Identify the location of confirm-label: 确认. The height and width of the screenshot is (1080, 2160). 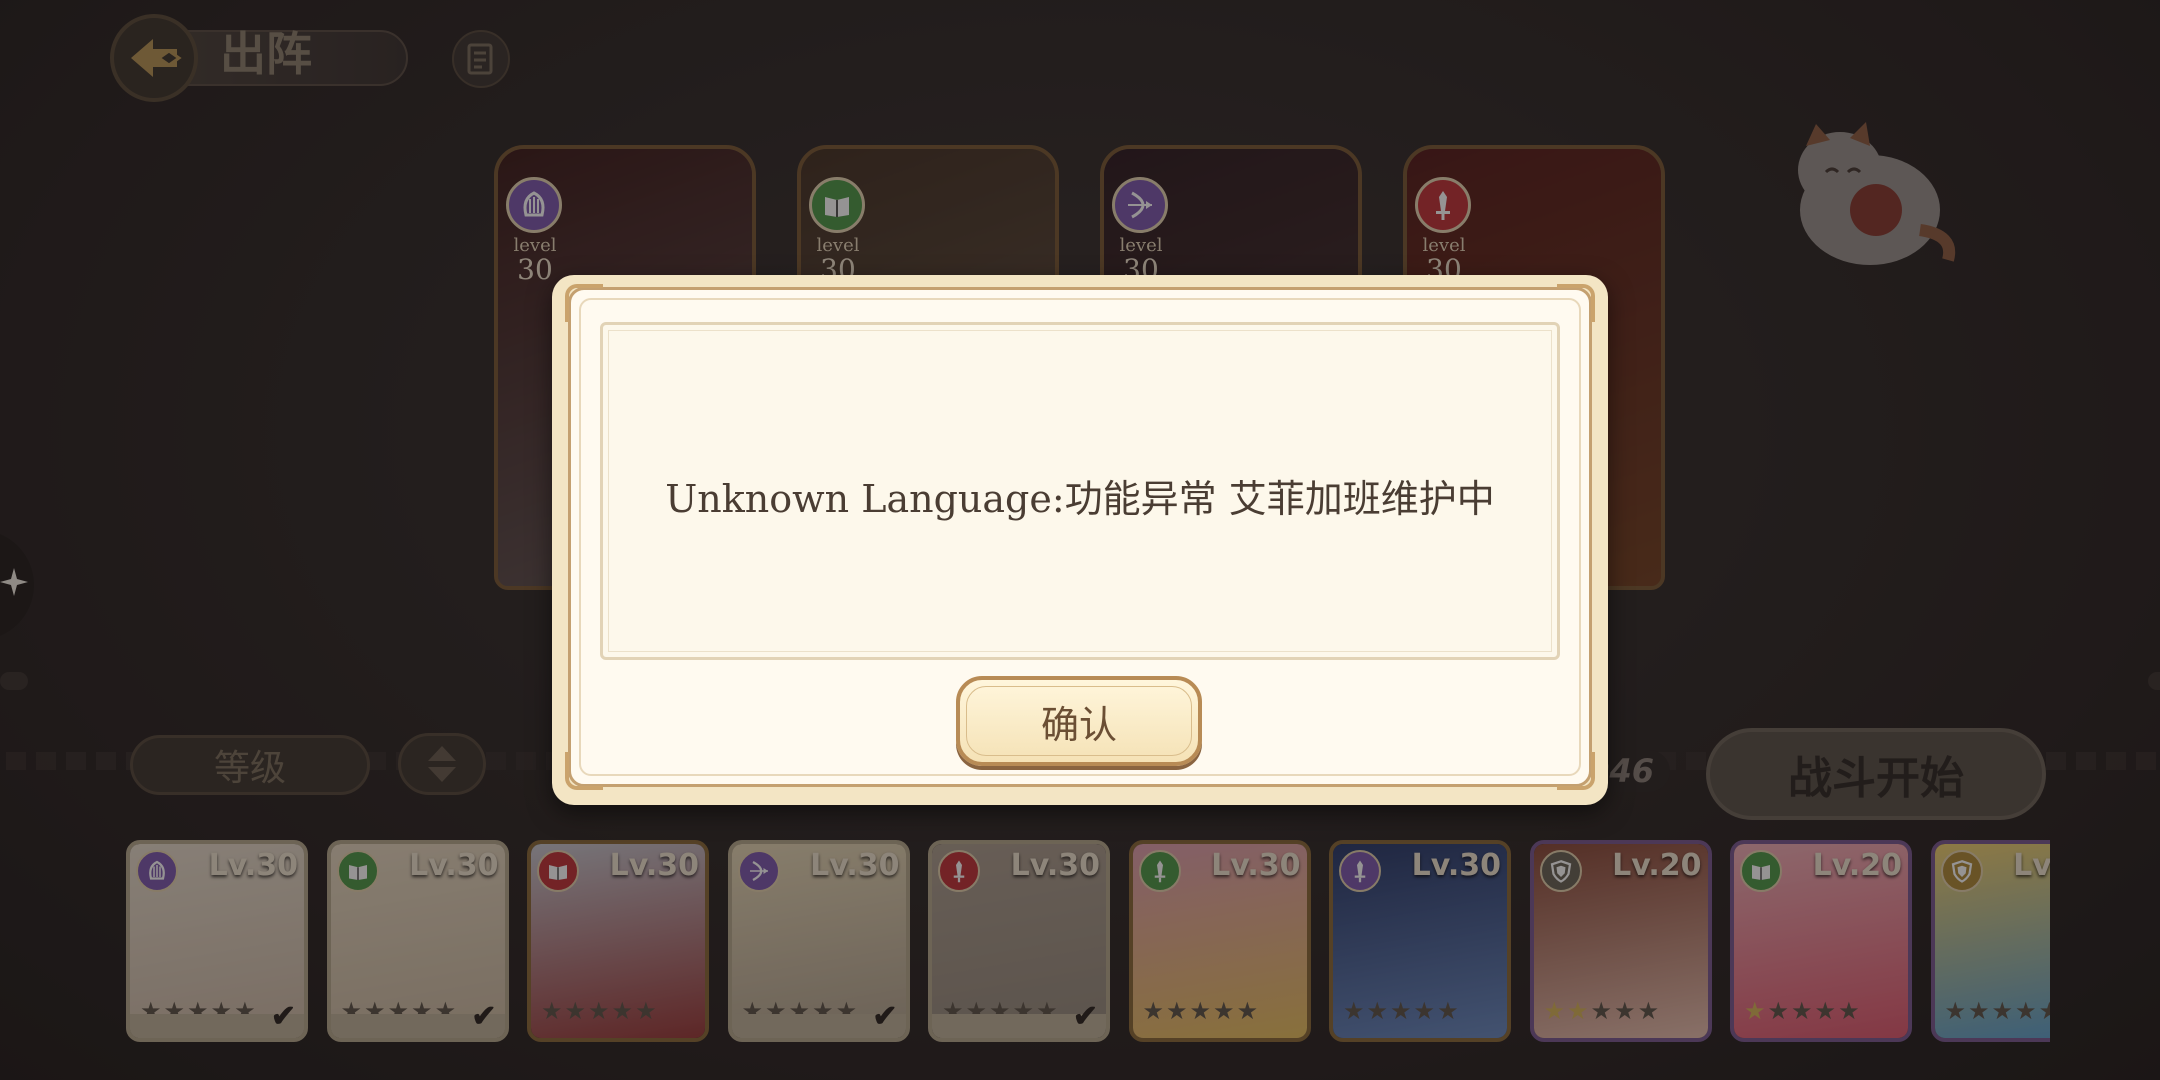
(1078, 724).